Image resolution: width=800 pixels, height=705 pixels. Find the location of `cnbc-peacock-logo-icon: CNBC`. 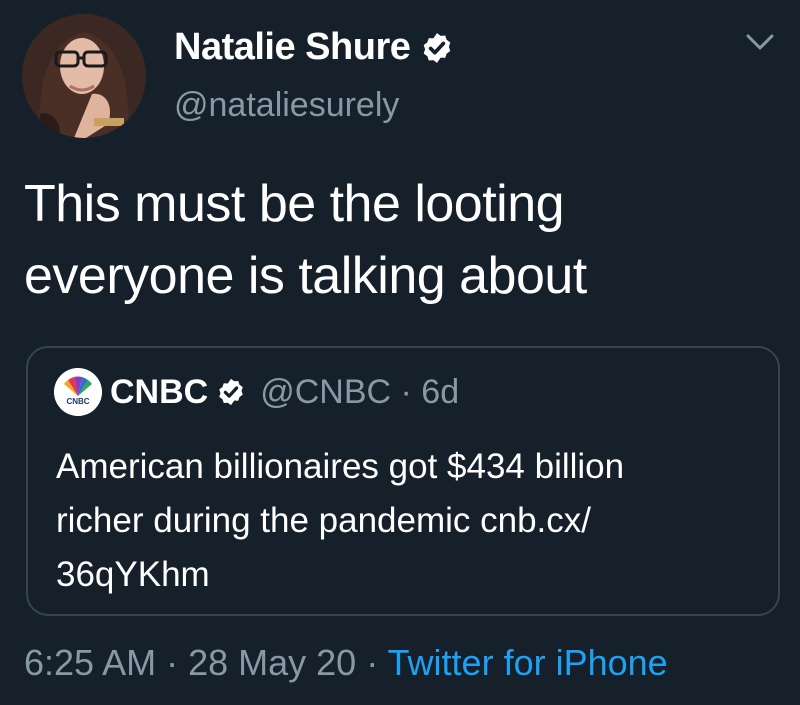

cnbc-peacock-logo-icon: CNBC is located at coordinates (78, 392).